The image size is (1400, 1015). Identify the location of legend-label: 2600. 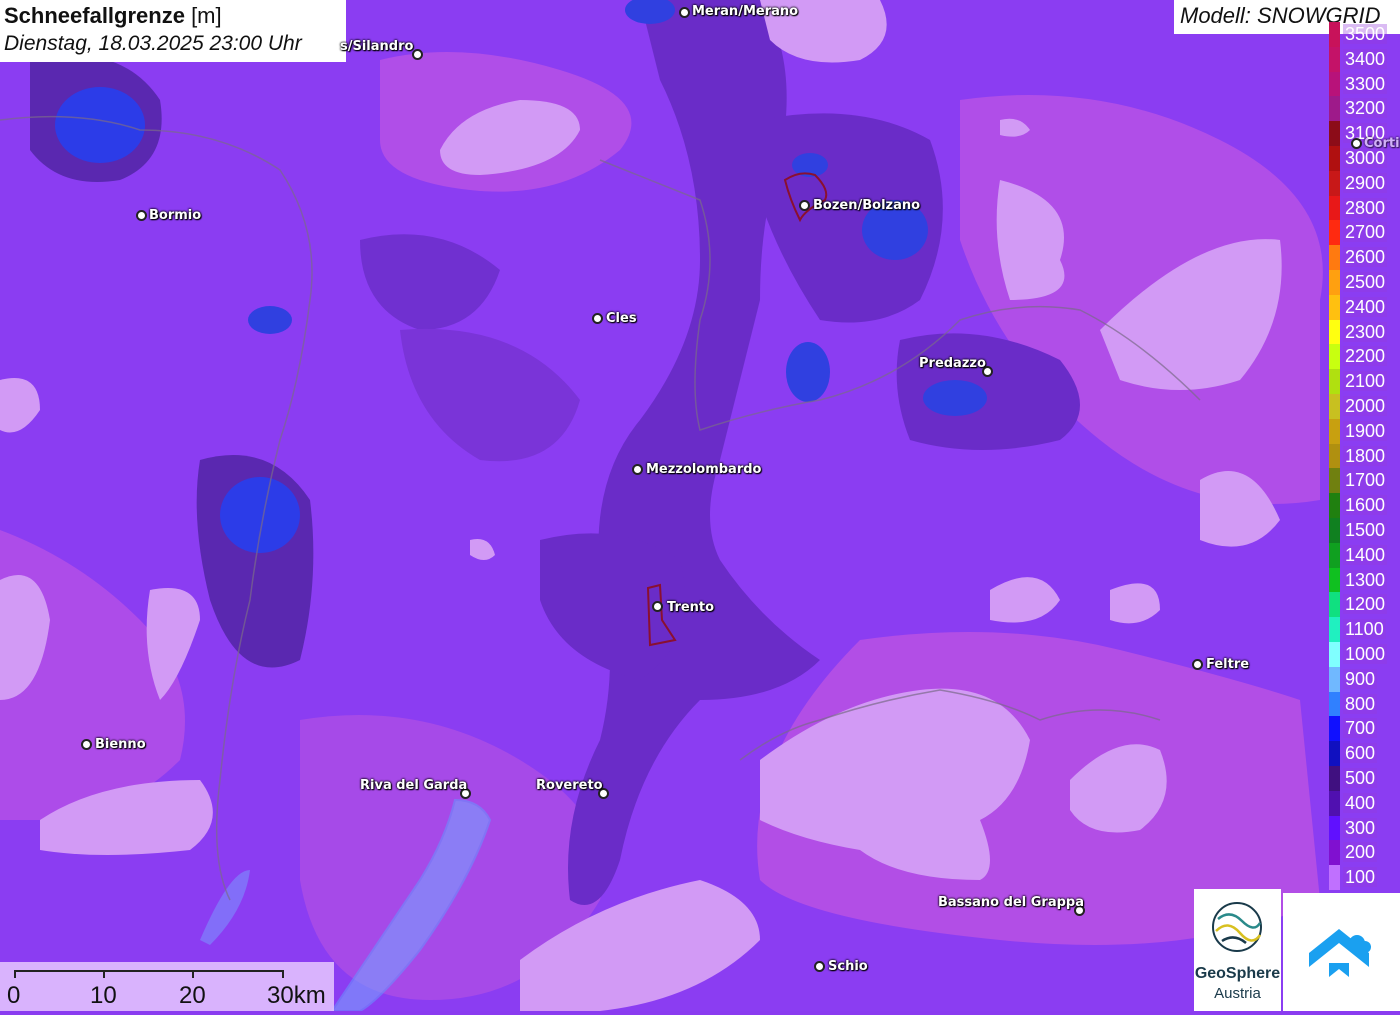
(1365, 257).